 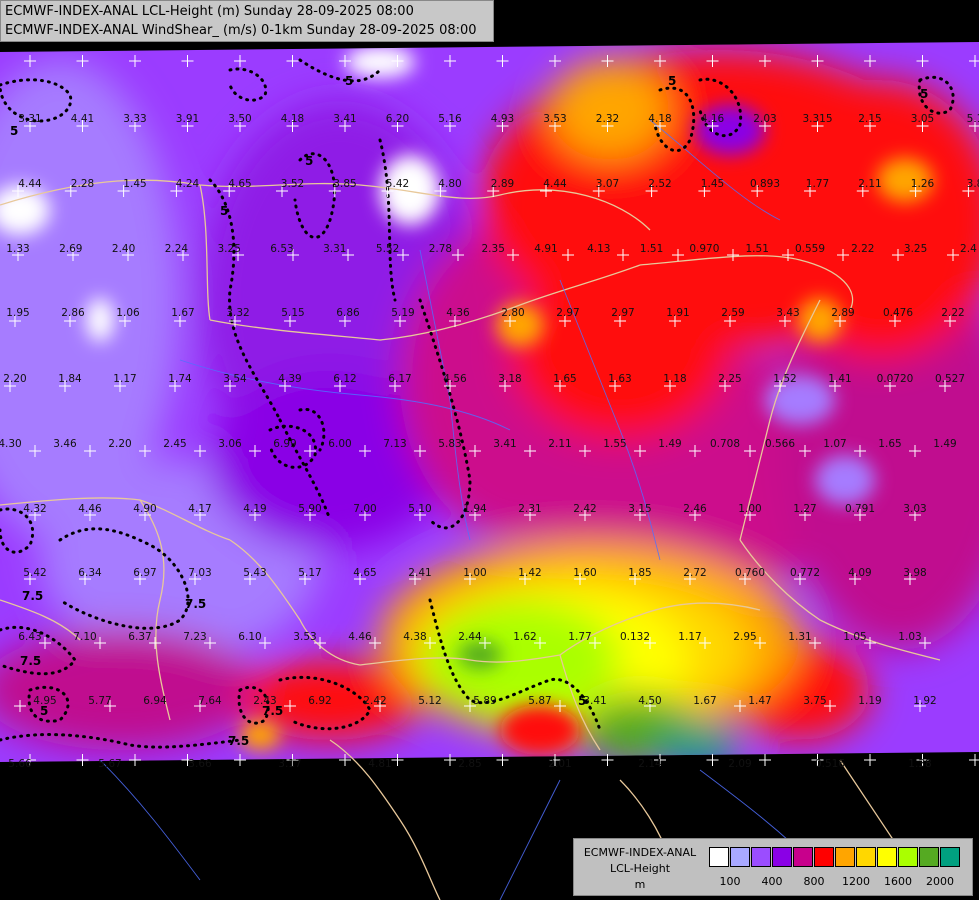 What do you see at coordinates (529, 509) in the screenshot?
I see `value-label: 2.31` at bounding box center [529, 509].